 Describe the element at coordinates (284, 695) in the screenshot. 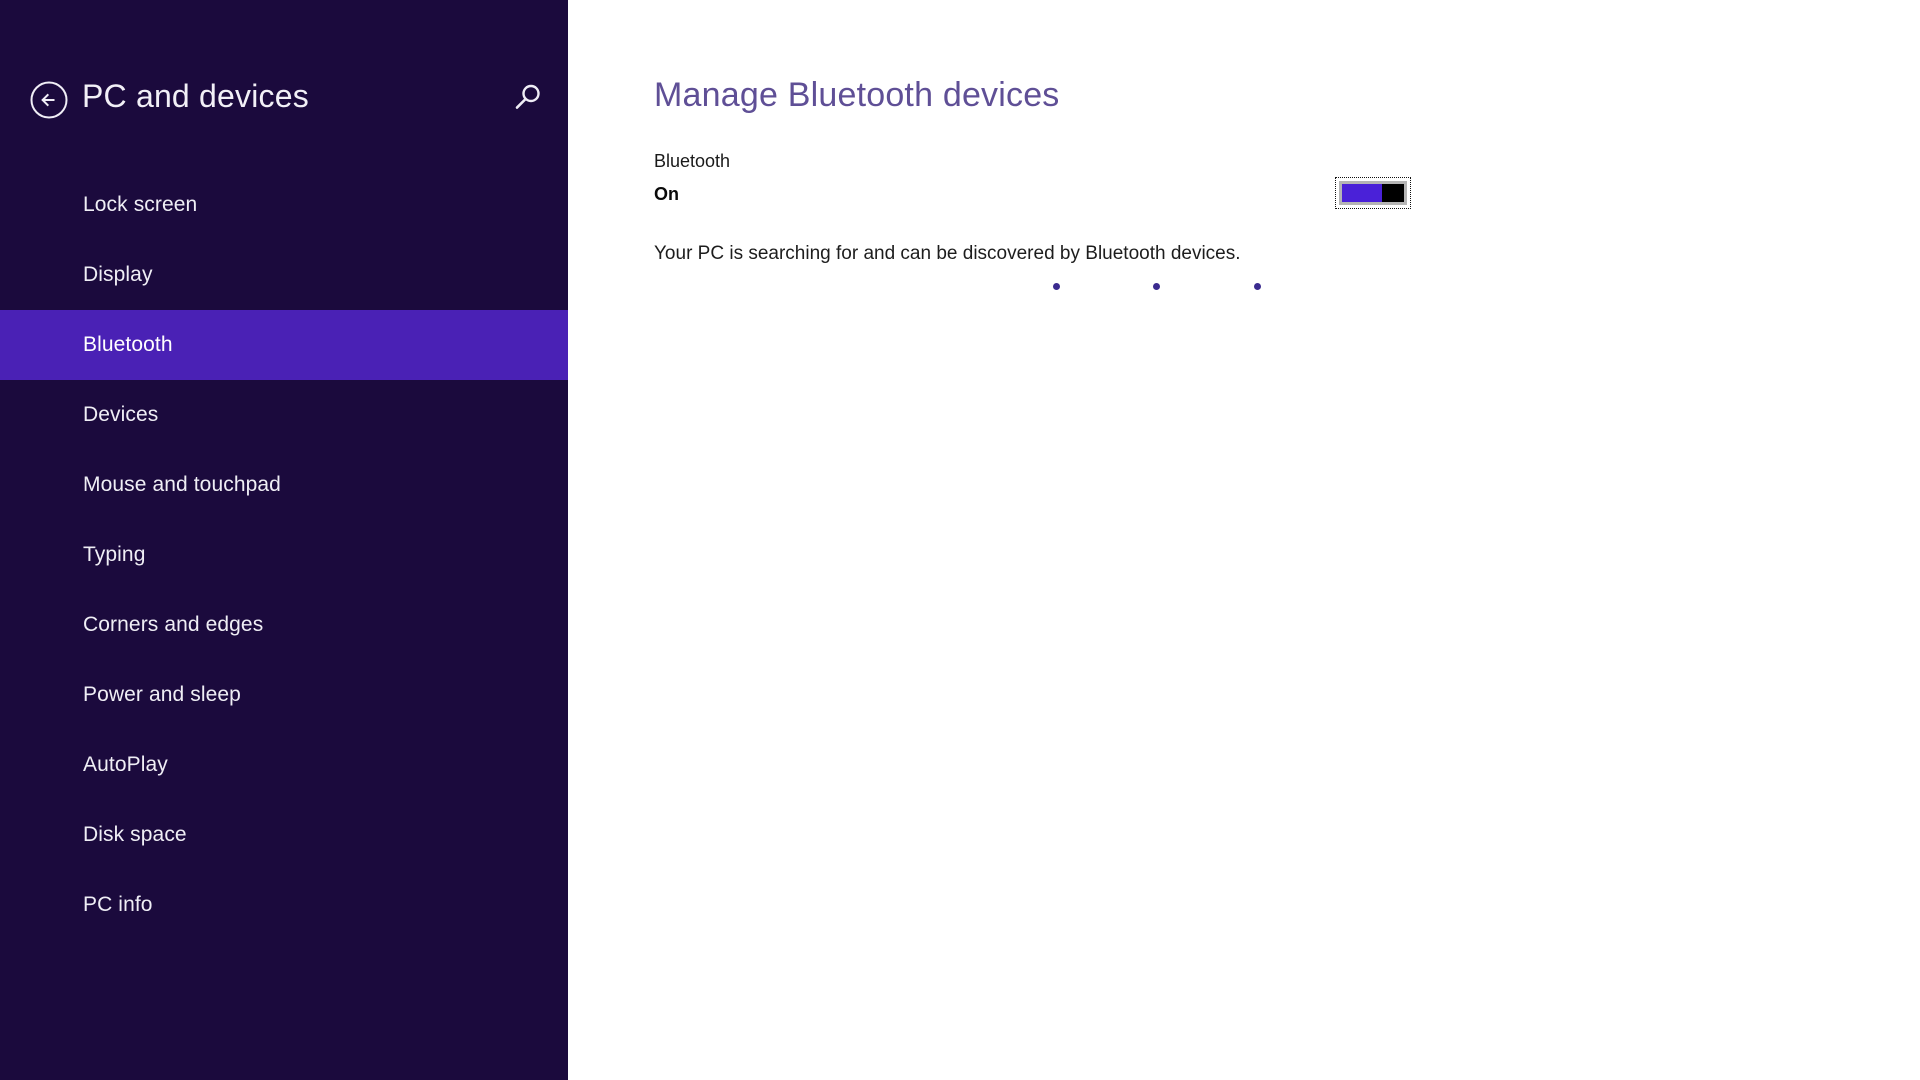

I see `sidebar-item-power-and-sleep: Power and sleep` at that location.